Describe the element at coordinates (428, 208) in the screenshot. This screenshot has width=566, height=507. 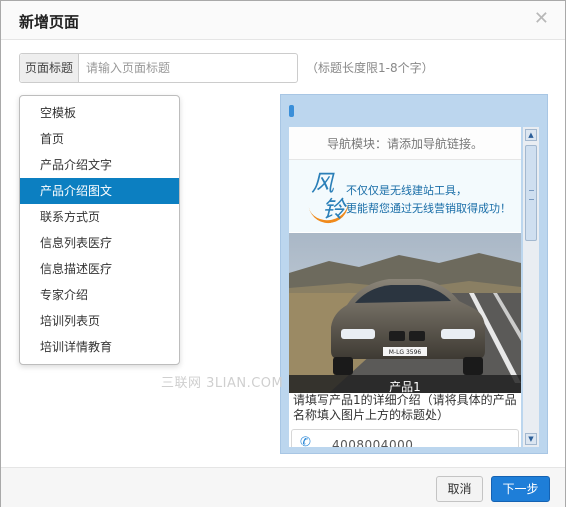
I see `banner-slogan-line2: 更能帮您通过无线营销取得成功！` at that location.